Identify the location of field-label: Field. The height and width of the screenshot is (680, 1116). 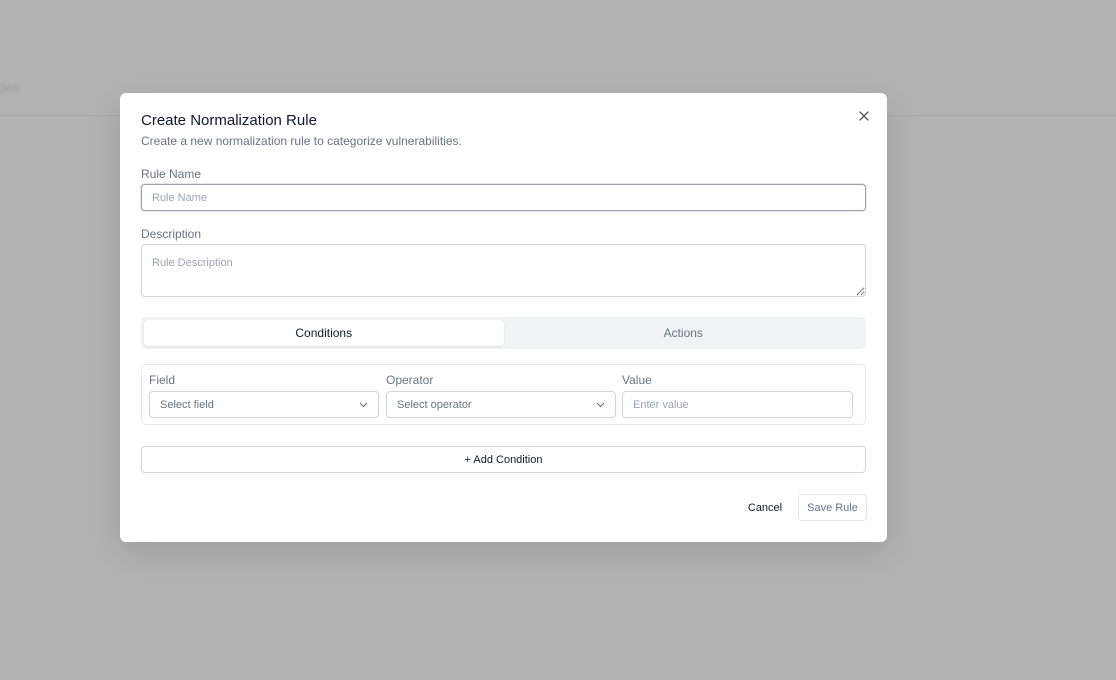
(162, 380).